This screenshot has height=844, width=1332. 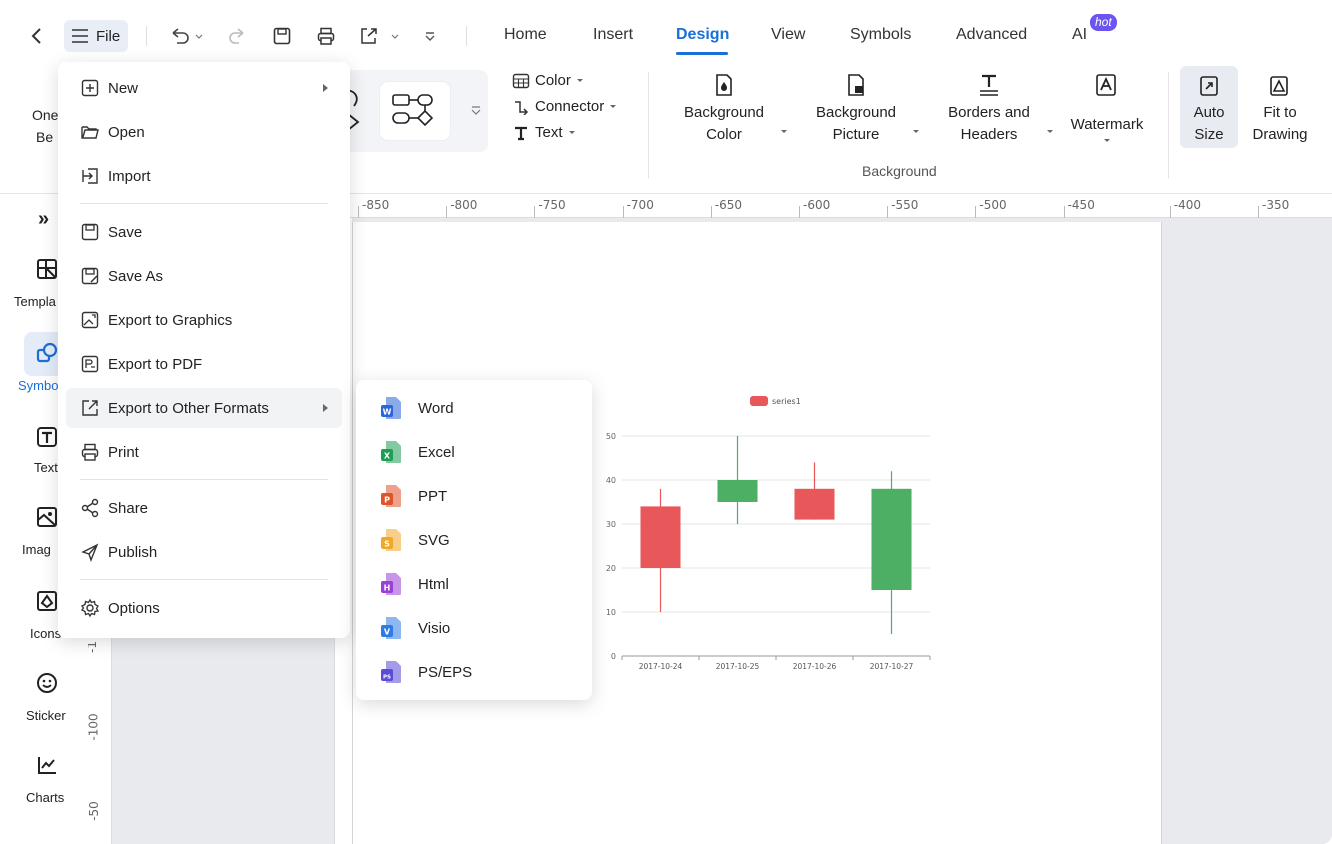 I want to click on color-dropdown: Color, so click(x=548, y=80).